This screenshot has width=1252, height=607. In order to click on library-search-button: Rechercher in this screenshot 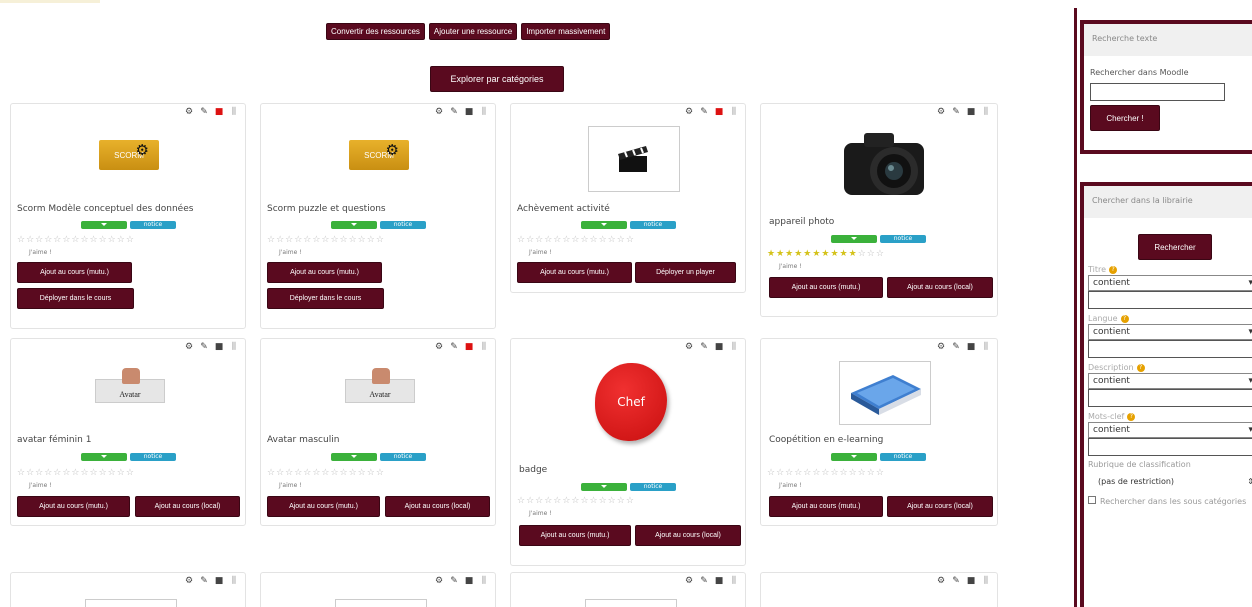, I will do `click(1175, 247)`.